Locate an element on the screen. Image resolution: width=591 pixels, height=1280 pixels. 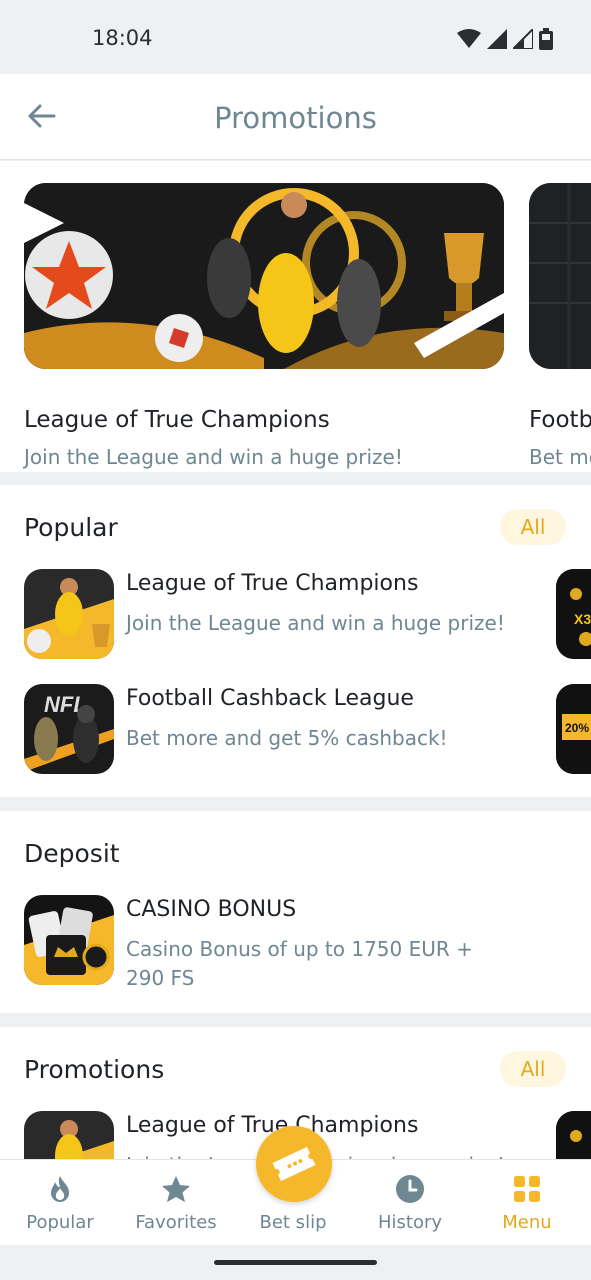
home-gesture-bar is located at coordinates (295, 1262).